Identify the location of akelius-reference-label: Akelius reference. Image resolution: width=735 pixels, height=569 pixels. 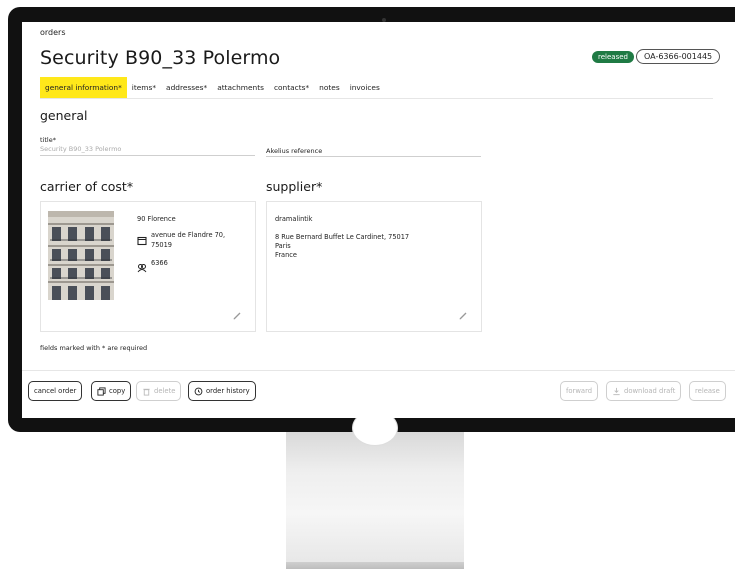
(294, 151).